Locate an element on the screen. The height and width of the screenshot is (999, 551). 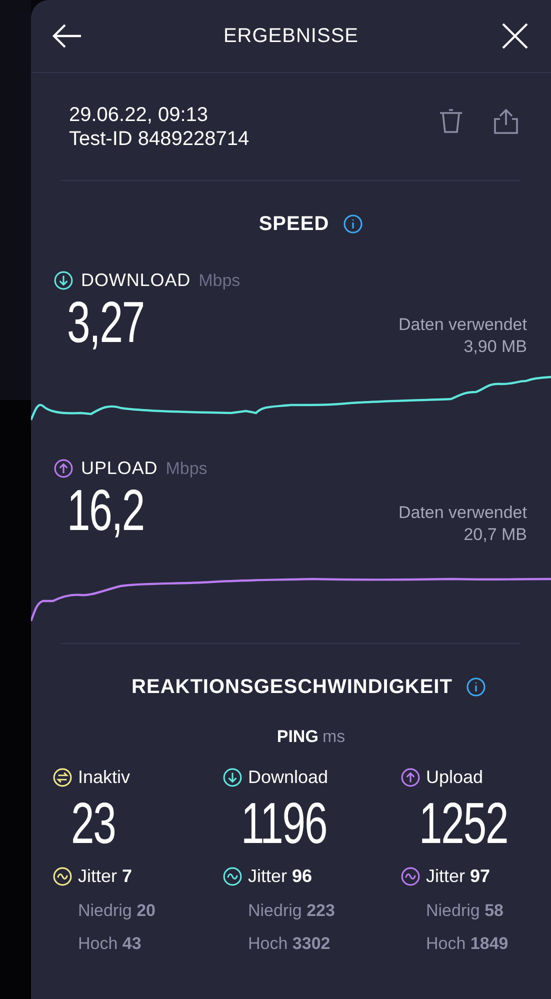
speed-value: 3,27 is located at coordinates (105, 323).